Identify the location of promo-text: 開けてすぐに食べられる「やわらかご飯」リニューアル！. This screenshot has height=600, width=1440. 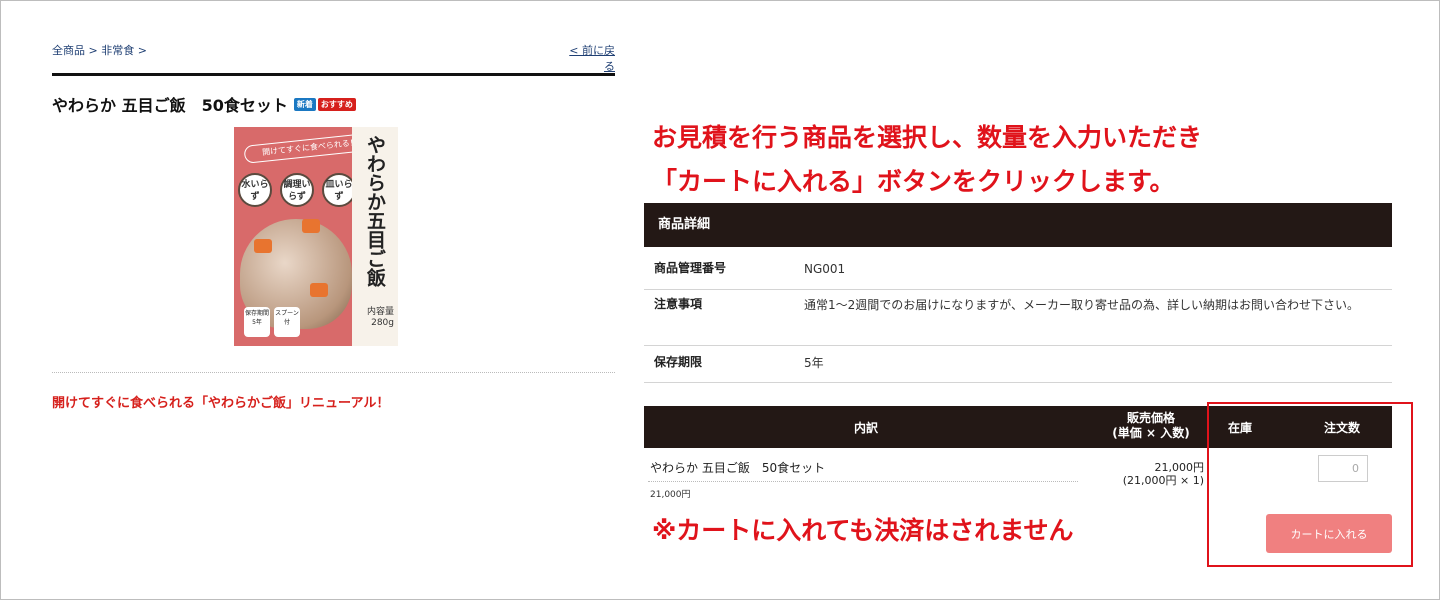
(221, 403).